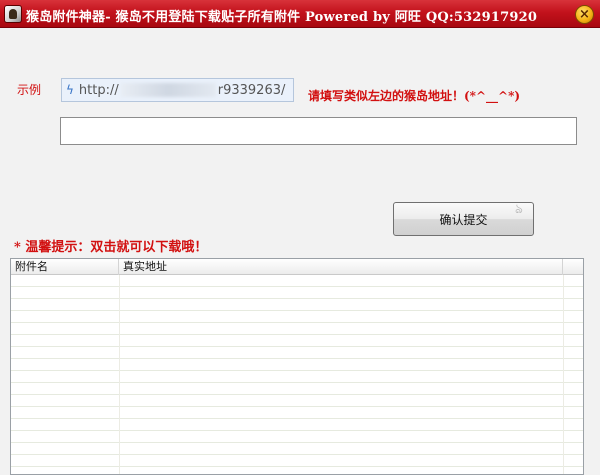 The height and width of the screenshot is (475, 600). What do you see at coordinates (65, 267) in the screenshot?
I see `column-header-filename: 附件名` at bounding box center [65, 267].